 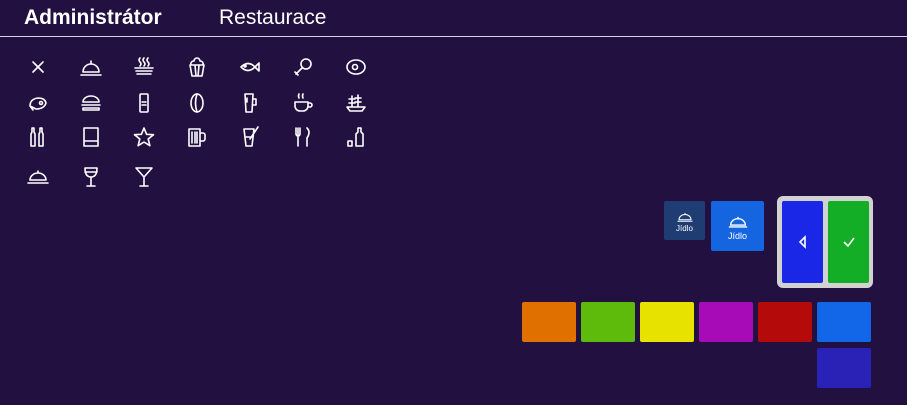 I want to click on ship-icon, so click(x=356, y=103).